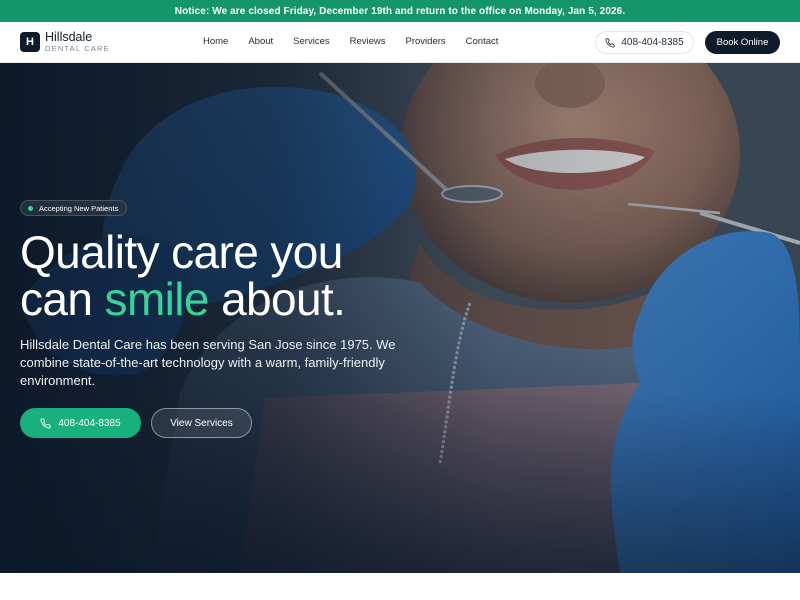 The height and width of the screenshot is (600, 800). Describe the element at coordinates (79, 208) in the screenshot. I see `badge-text: Accepting New Patients` at that location.